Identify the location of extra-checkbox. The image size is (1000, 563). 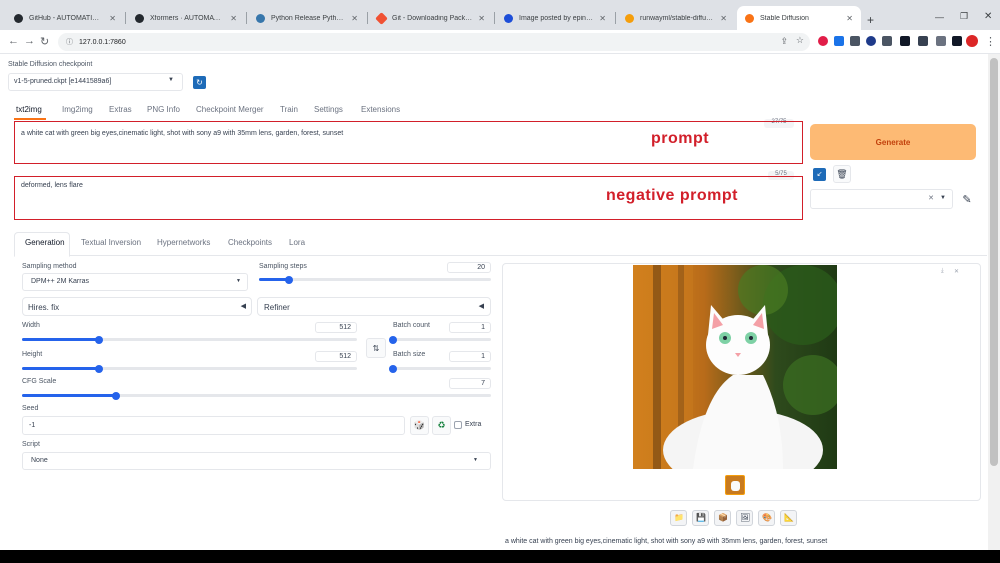
(458, 425).